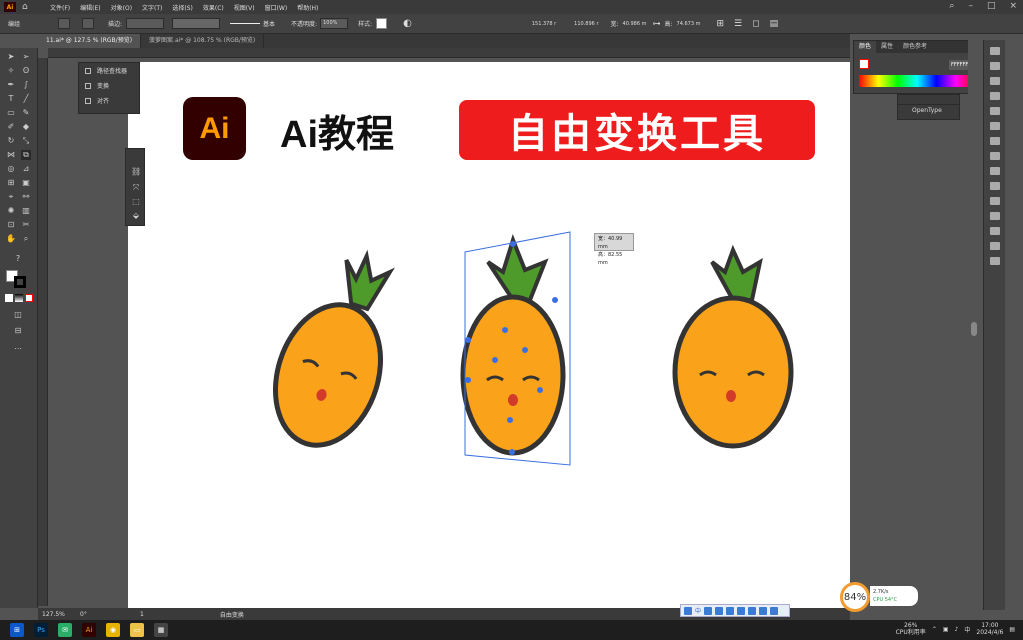  What do you see at coordinates (54, 614) in the screenshot?
I see `zoom-field: 127.5%` at bounding box center [54, 614].